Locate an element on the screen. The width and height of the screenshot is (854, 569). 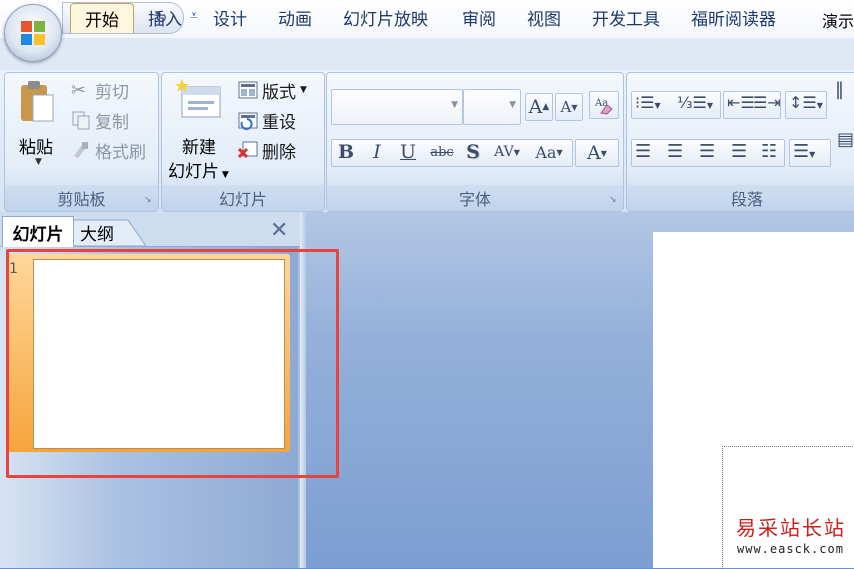
font-size-dropdown: ▼ is located at coordinates (492, 107).